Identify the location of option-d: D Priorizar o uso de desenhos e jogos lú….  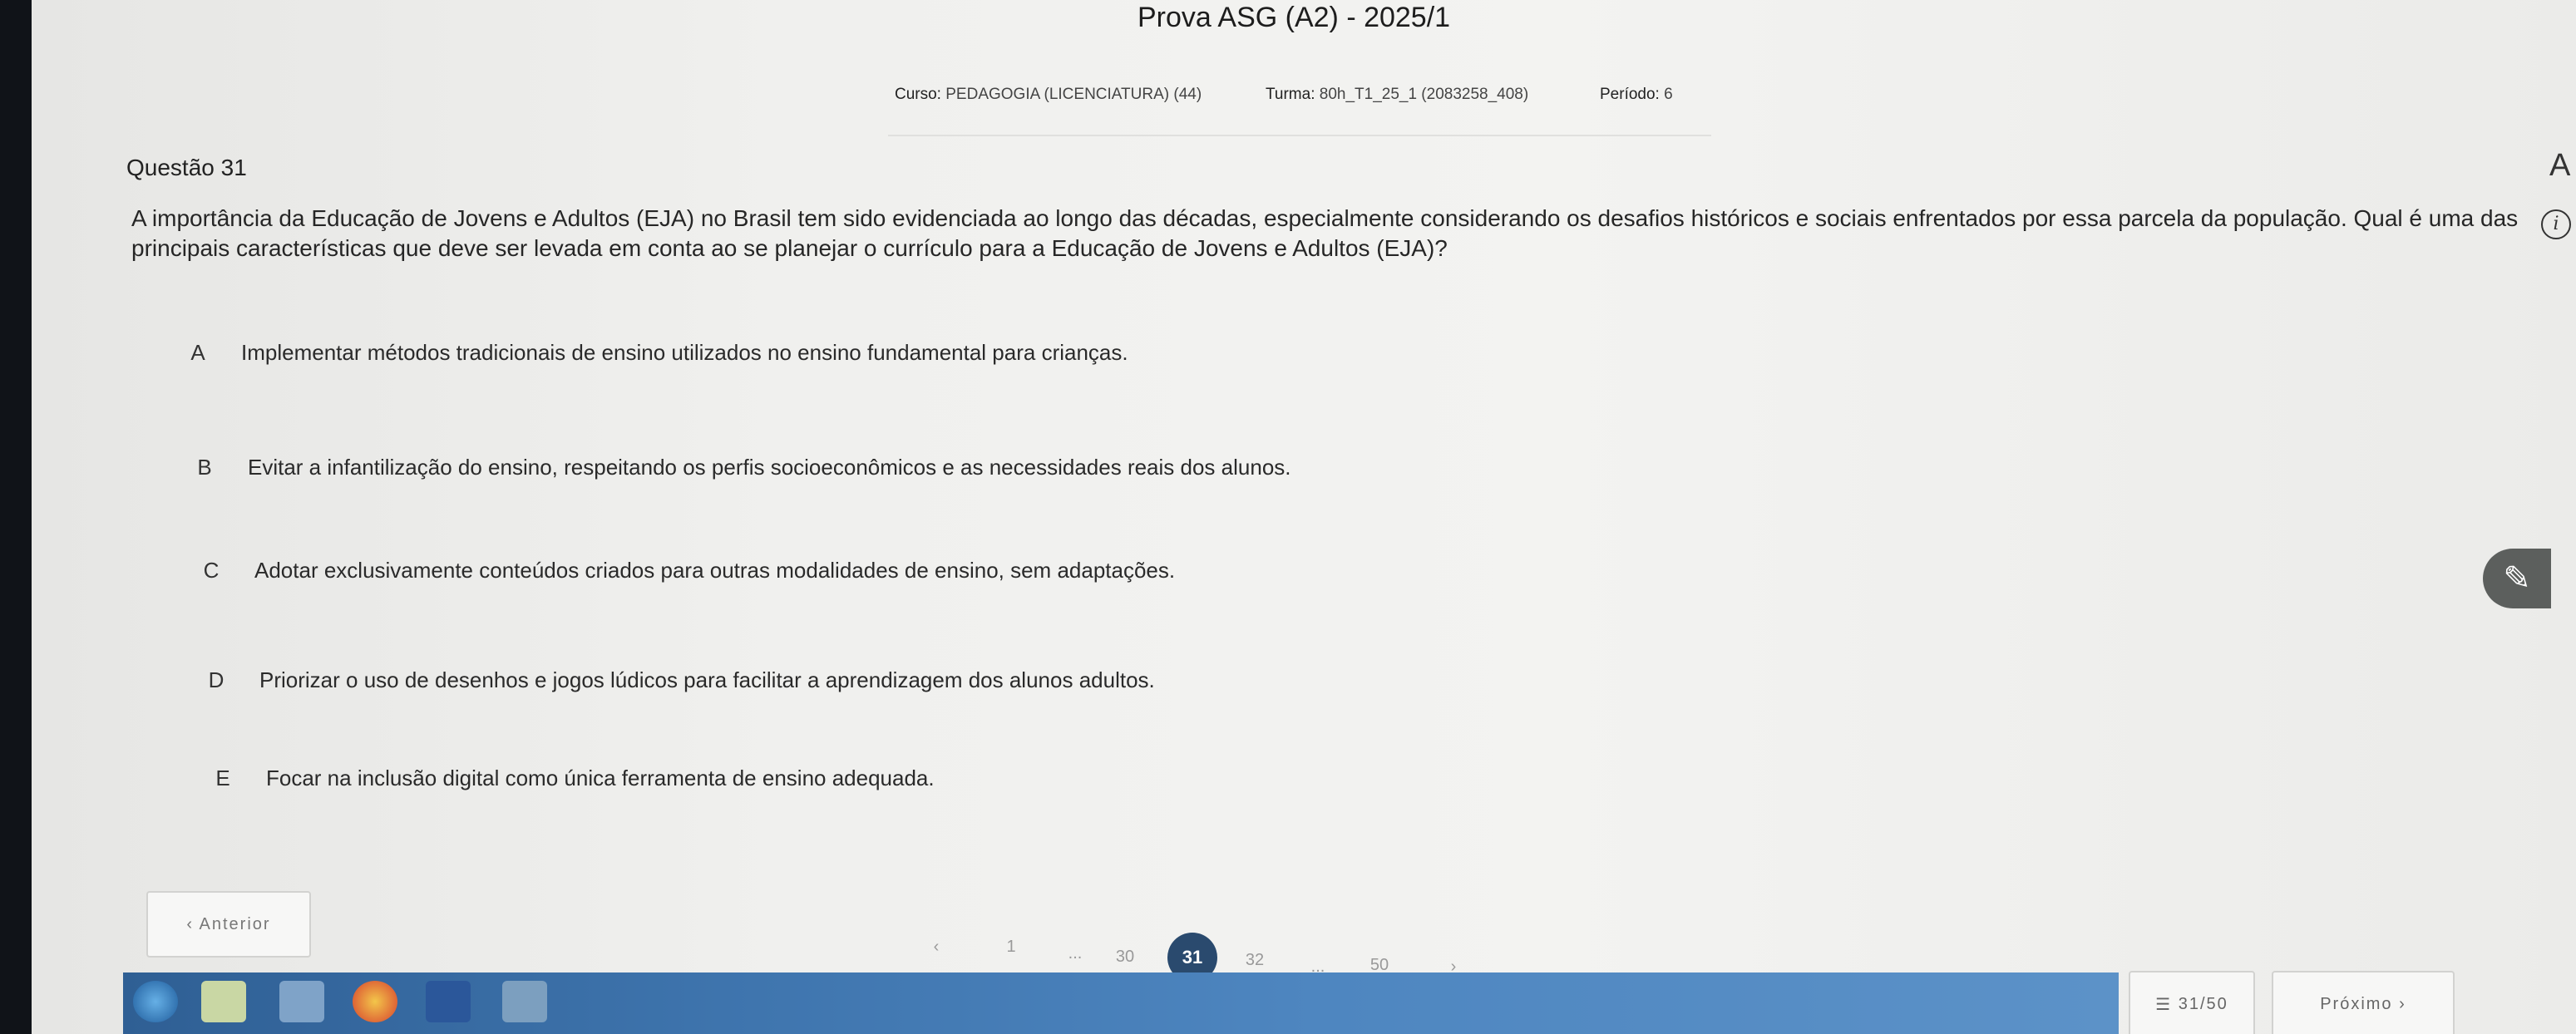
(669, 680).